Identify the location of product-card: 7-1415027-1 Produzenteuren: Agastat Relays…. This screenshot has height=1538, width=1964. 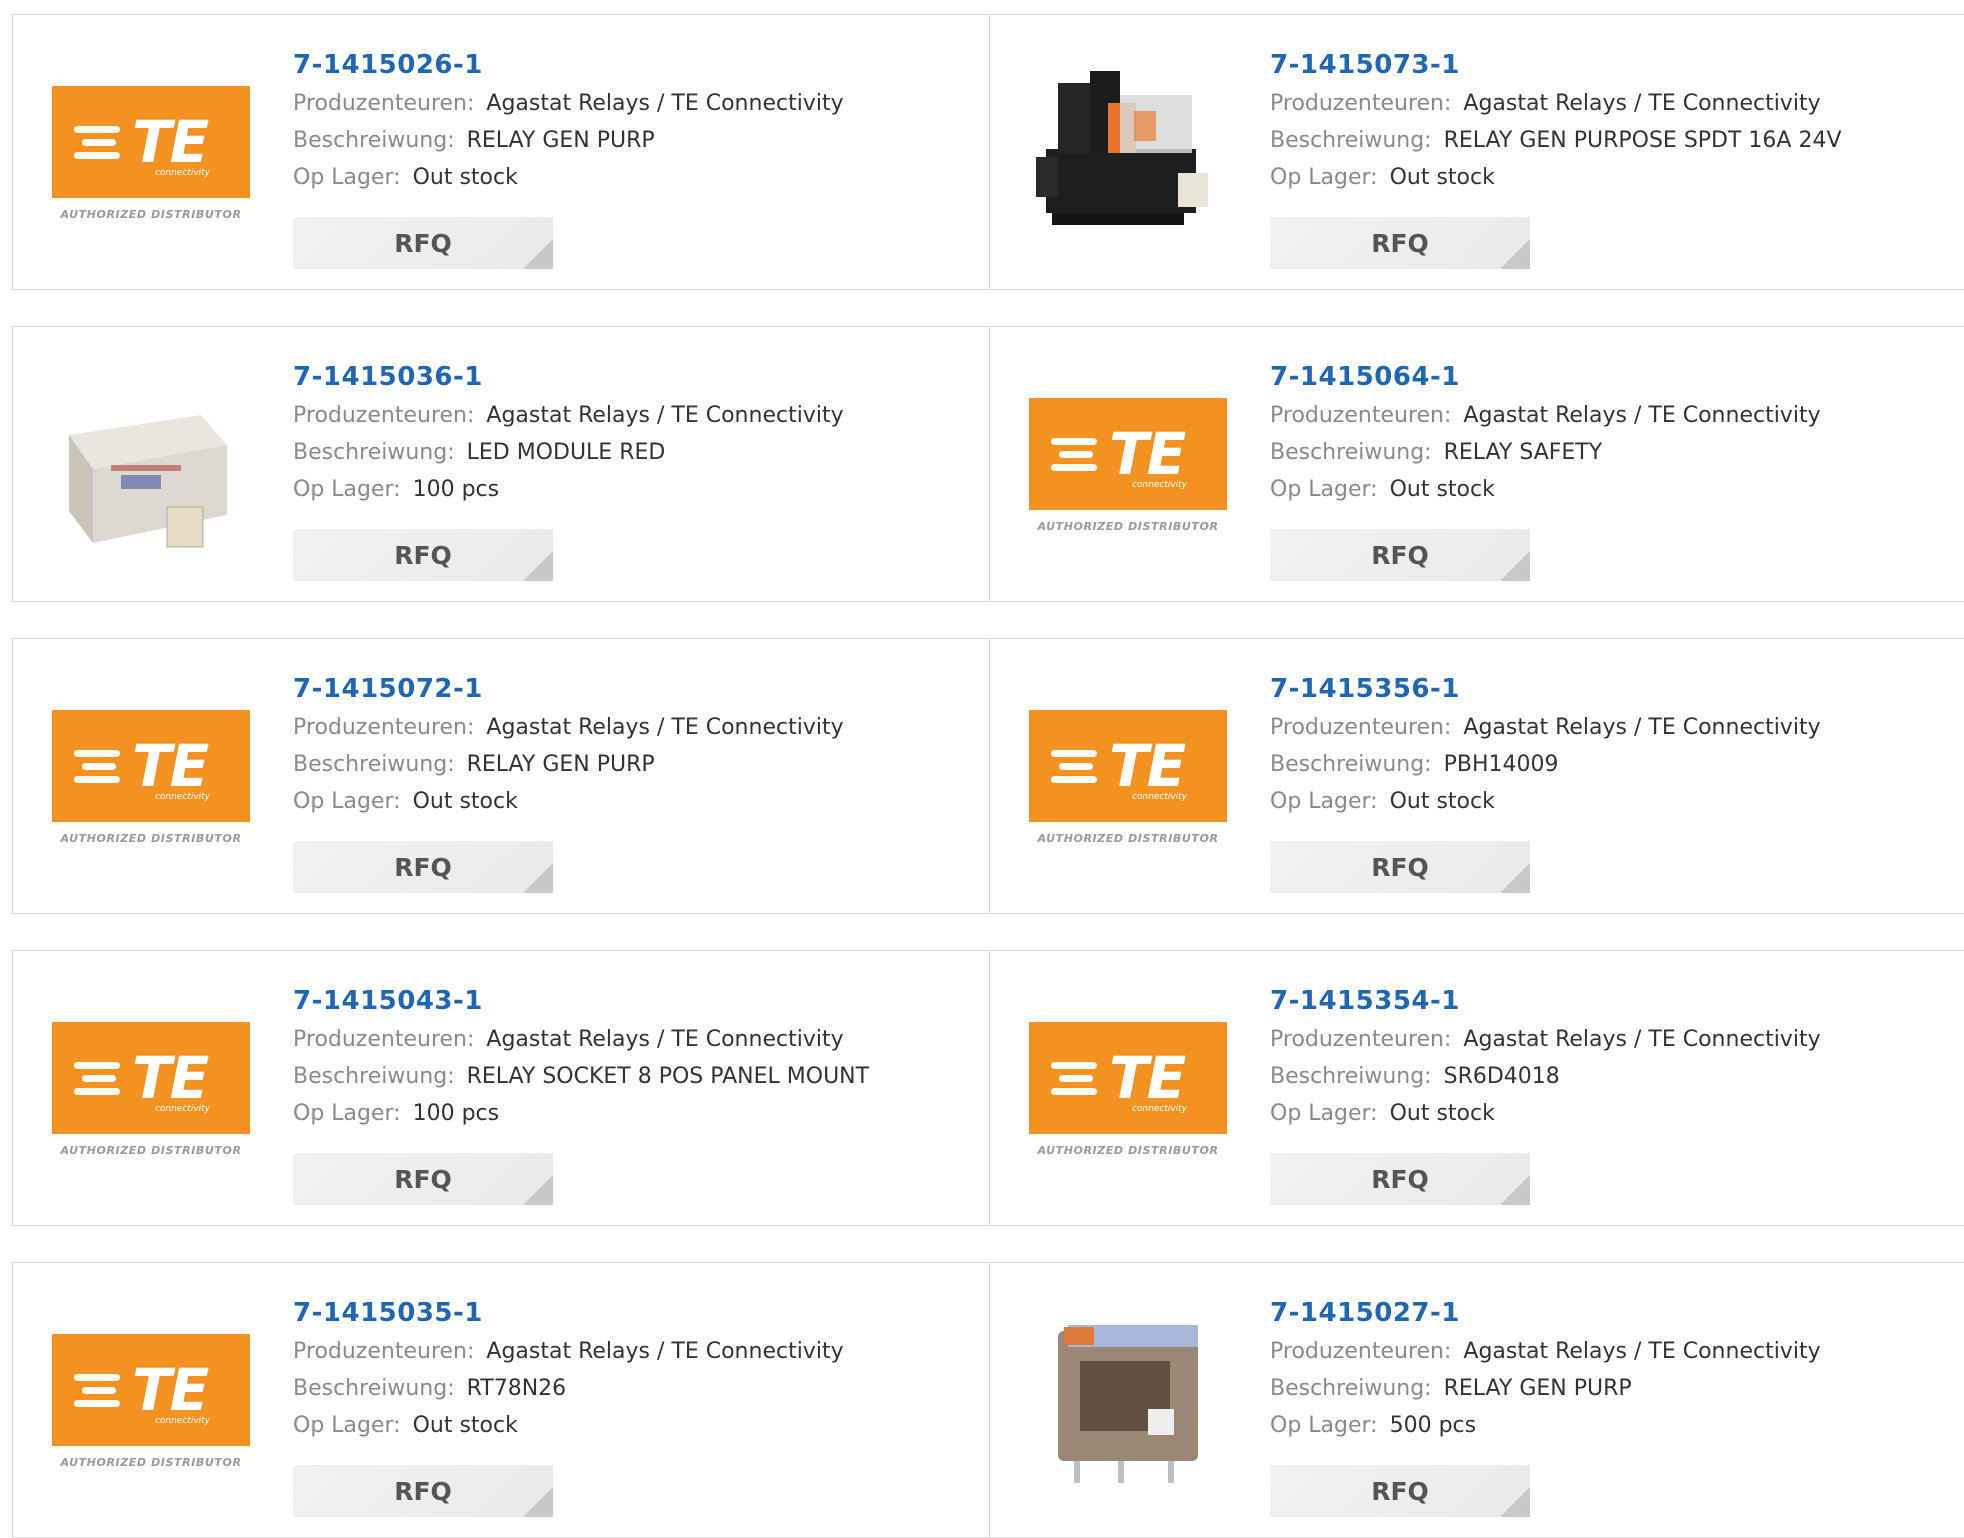
(1477, 1400).